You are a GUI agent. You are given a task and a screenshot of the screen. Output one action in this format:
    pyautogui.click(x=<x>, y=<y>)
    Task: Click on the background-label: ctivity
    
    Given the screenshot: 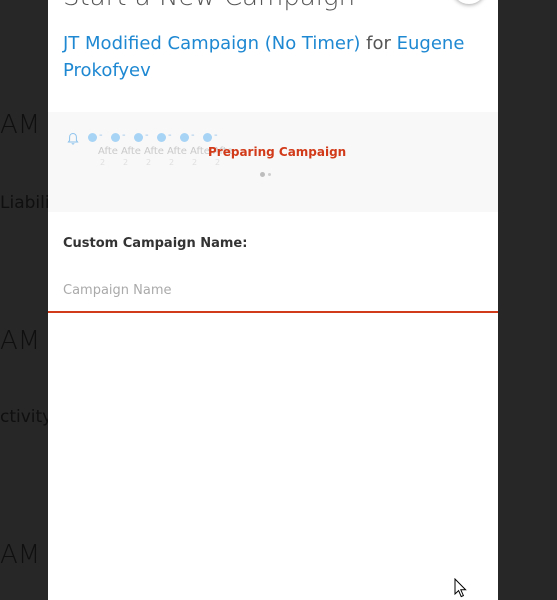 What is the action you would take?
    pyautogui.click(x=26, y=417)
    